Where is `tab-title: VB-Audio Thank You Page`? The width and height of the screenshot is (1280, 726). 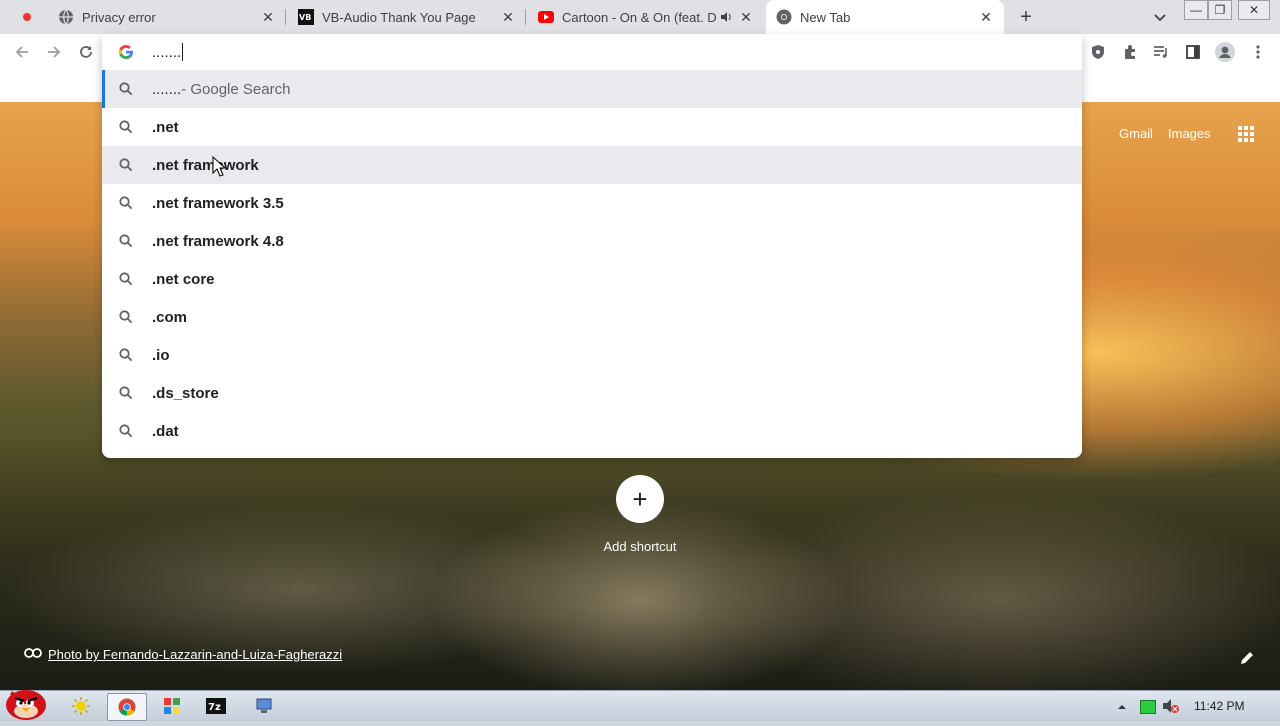 tab-title: VB-Audio Thank You Page is located at coordinates (399, 17).